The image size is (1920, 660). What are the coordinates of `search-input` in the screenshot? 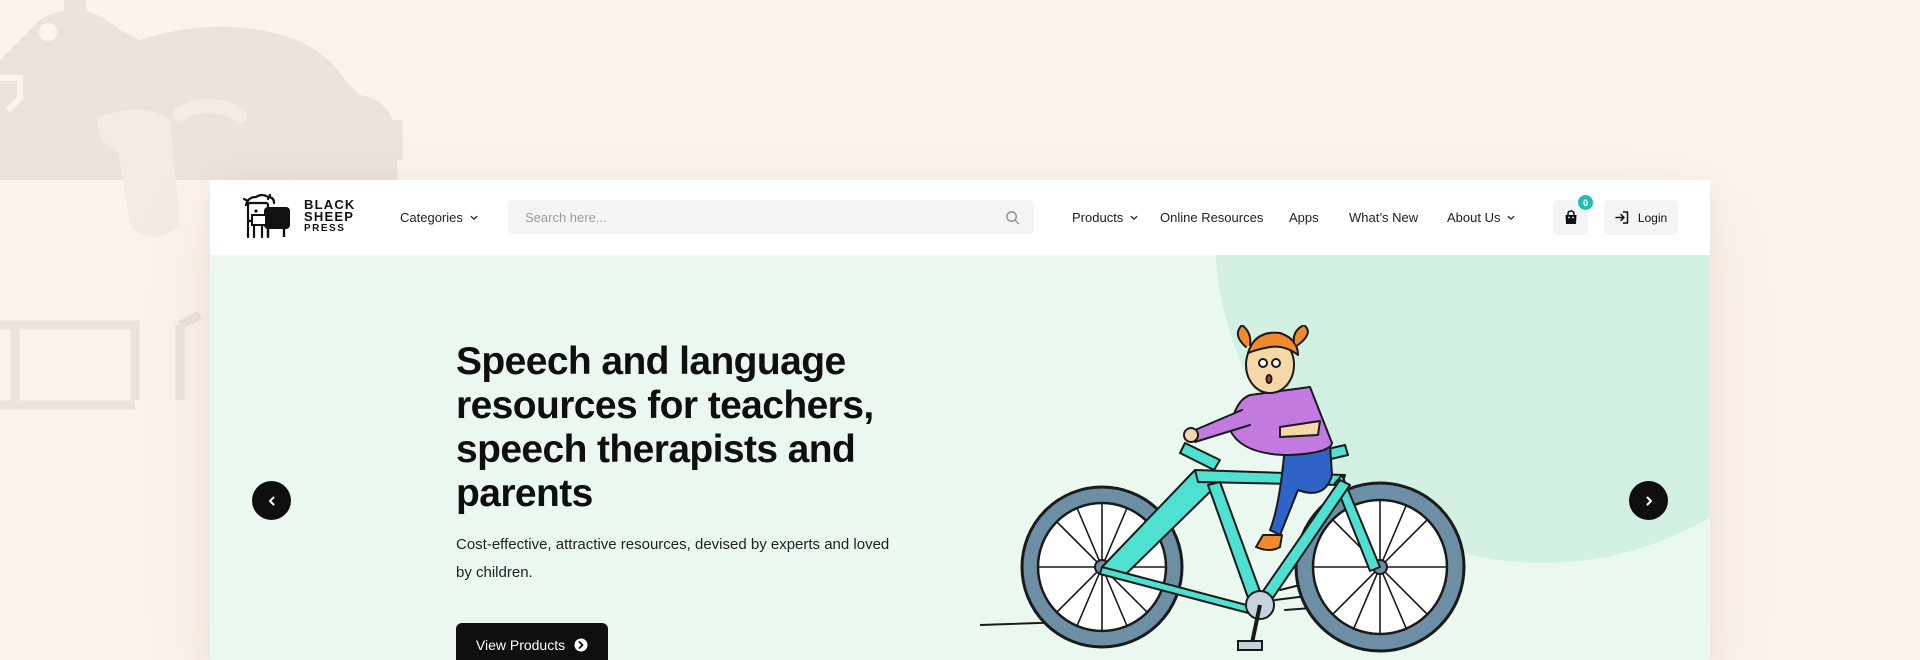 It's located at (764, 217).